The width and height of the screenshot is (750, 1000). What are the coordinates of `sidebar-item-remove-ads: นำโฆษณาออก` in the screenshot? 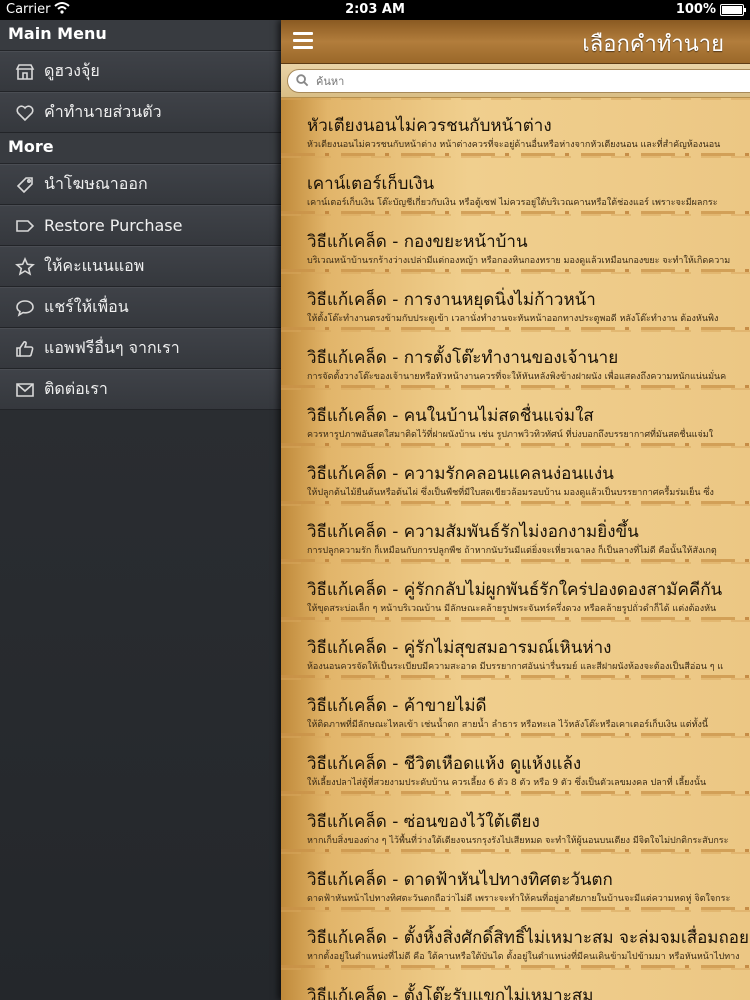 It's located at (140, 184).